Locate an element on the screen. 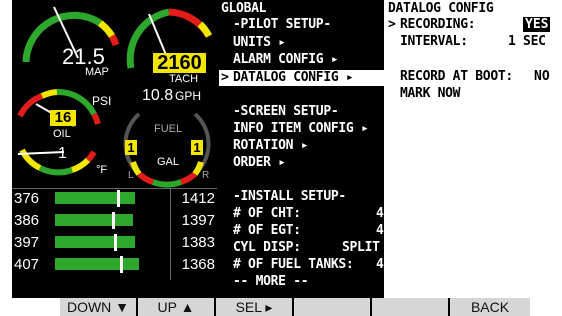  recording-value: YES is located at coordinates (537, 24).